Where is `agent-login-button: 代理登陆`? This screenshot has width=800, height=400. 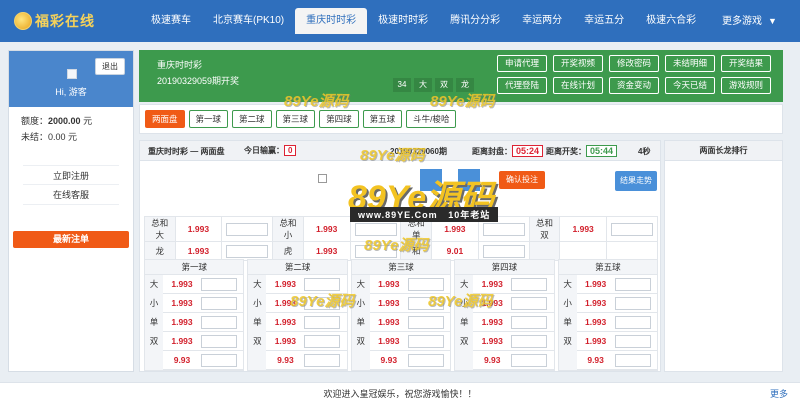
agent-login-button: 代理登陆 is located at coordinates (522, 85).